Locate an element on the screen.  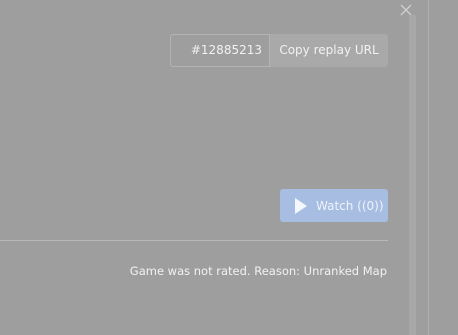
replay-id-field: #12885213 is located at coordinates (220, 50).